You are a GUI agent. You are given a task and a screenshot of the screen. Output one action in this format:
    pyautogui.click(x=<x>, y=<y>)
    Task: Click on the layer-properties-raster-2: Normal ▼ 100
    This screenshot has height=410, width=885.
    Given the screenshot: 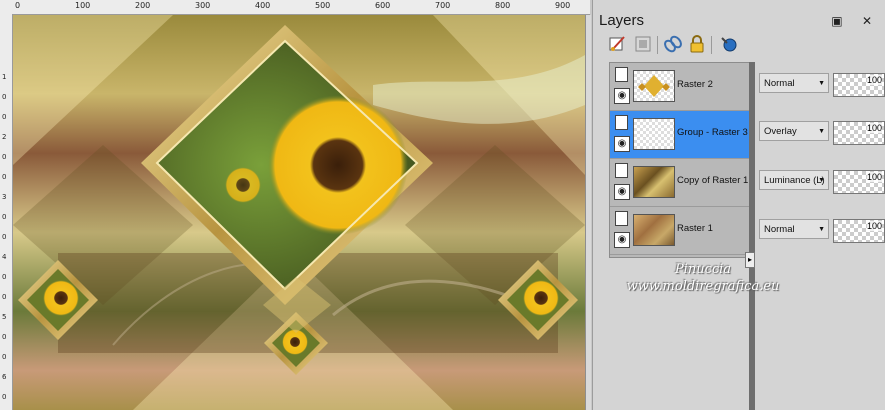 What is the action you would take?
    pyautogui.click(x=822, y=85)
    